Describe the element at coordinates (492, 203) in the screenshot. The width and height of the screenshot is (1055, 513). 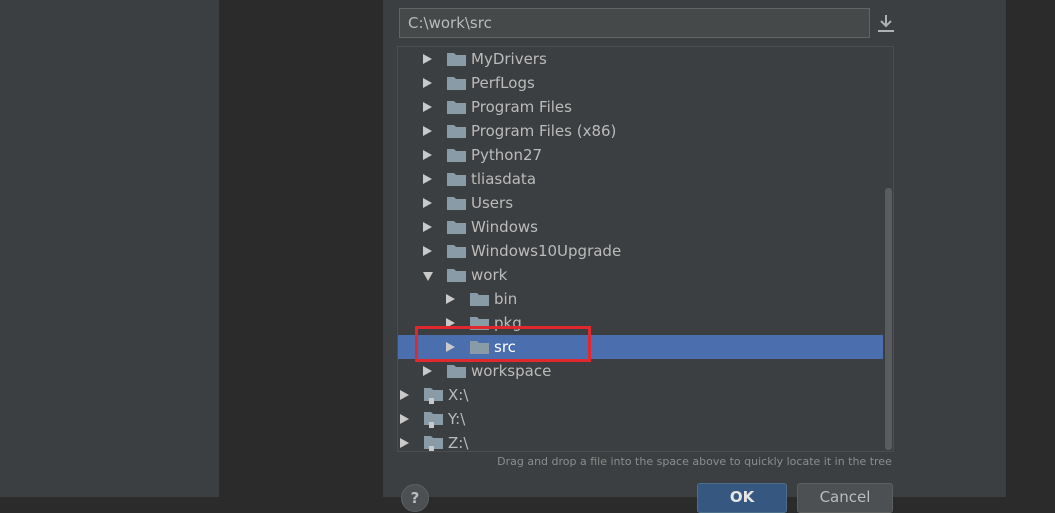
I see `tree-item-label: Users` at that location.